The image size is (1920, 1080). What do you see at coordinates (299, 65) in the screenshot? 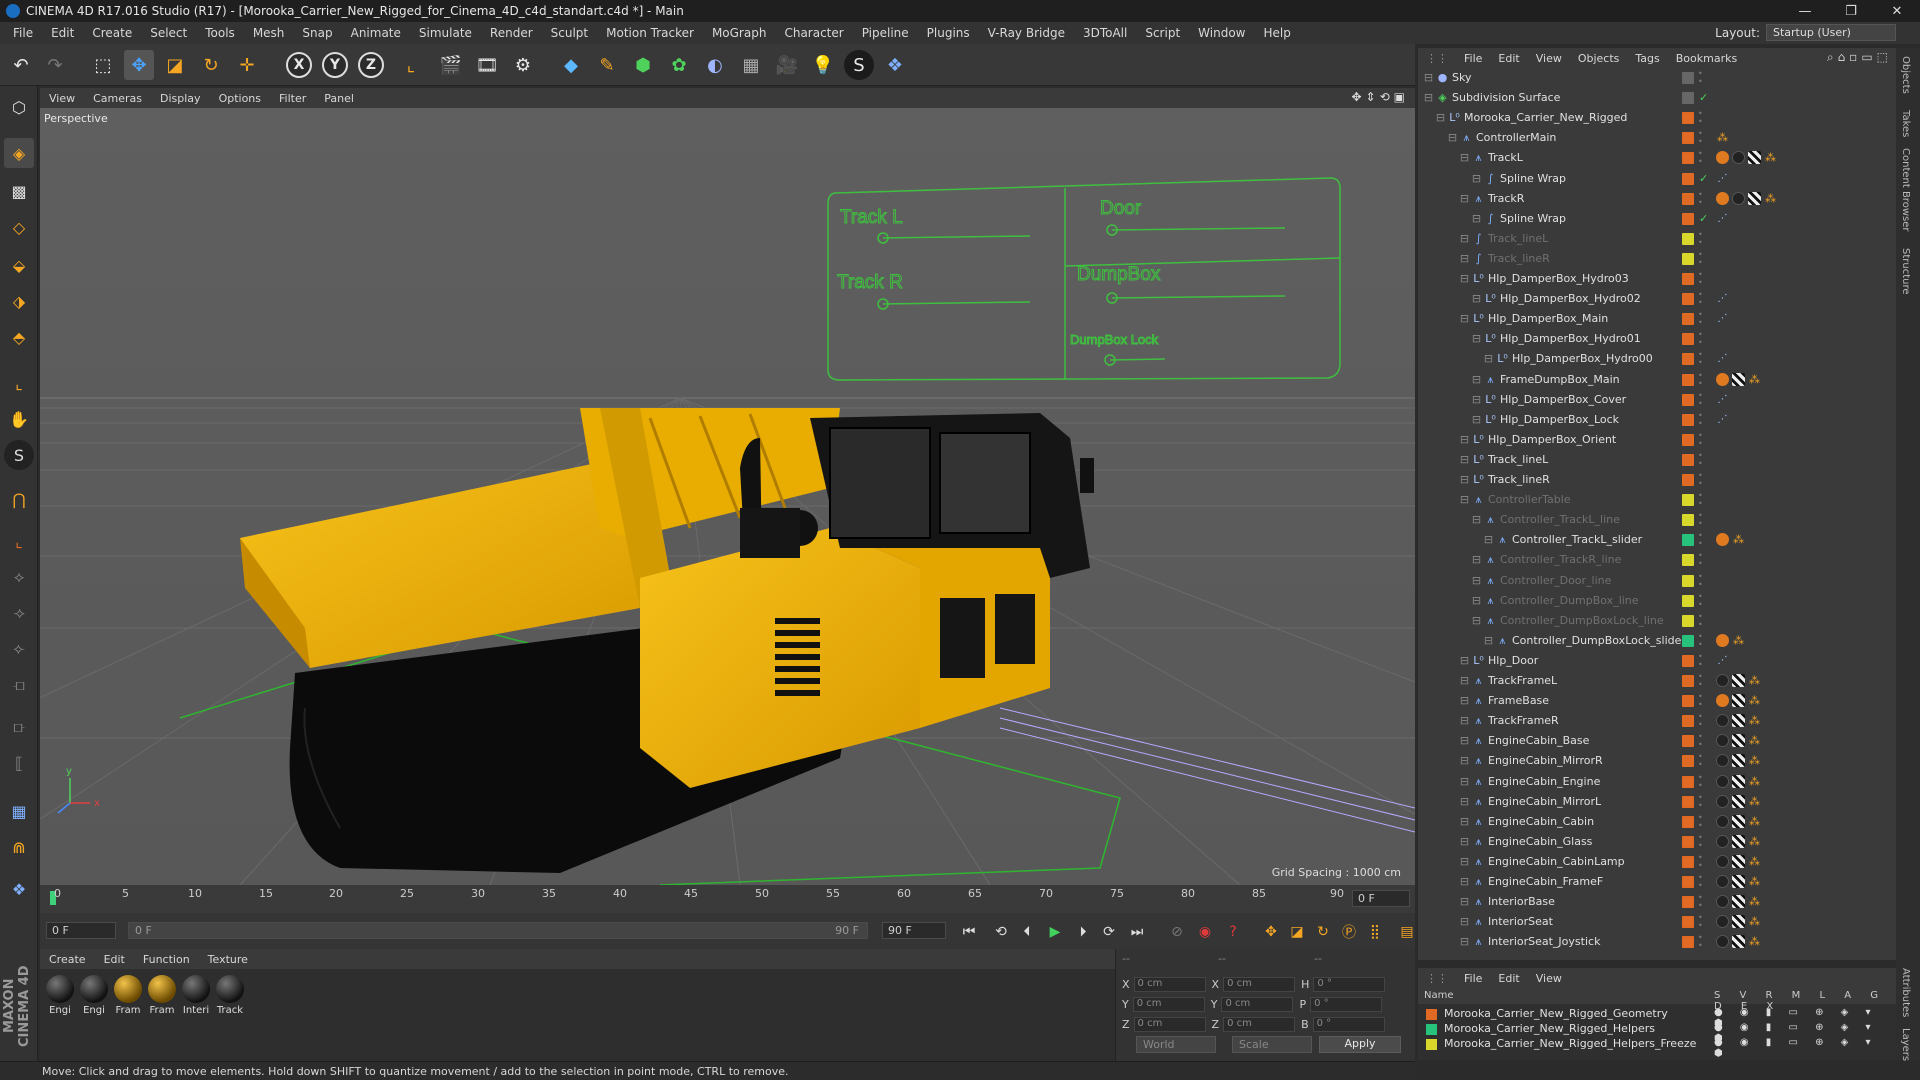
I see `x-axis-lock-icon: X` at bounding box center [299, 65].